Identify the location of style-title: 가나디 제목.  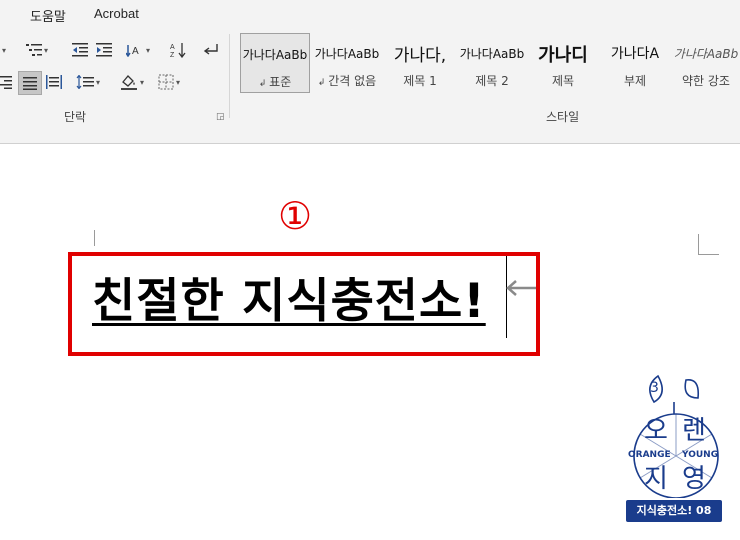
(563, 63).